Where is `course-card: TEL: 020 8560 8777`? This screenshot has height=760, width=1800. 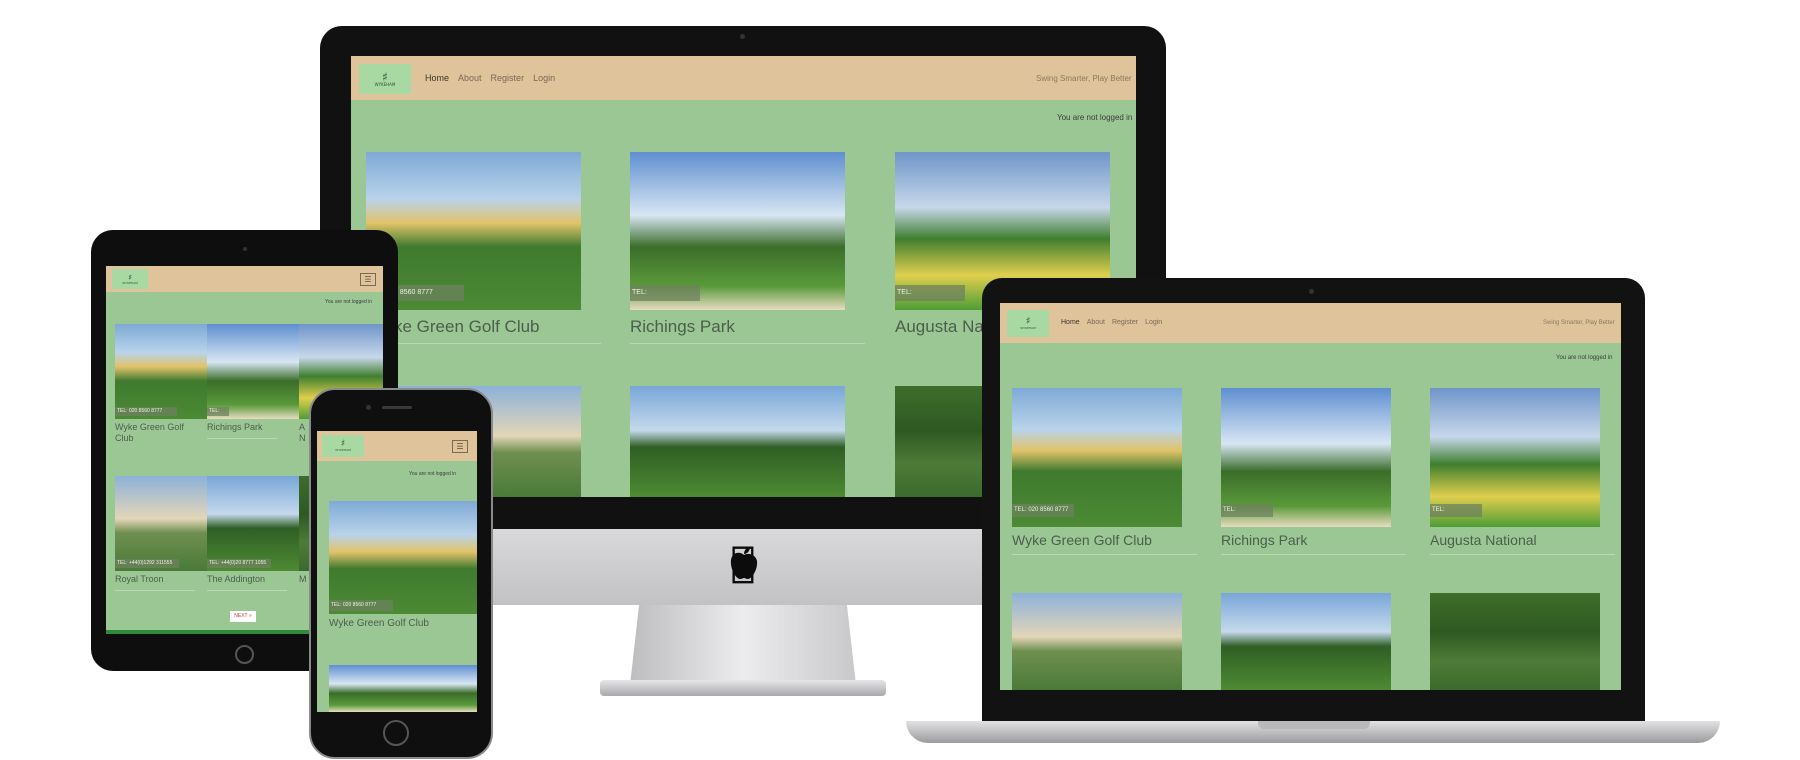 course-card: TEL: 020 8560 8777 is located at coordinates (161, 371).